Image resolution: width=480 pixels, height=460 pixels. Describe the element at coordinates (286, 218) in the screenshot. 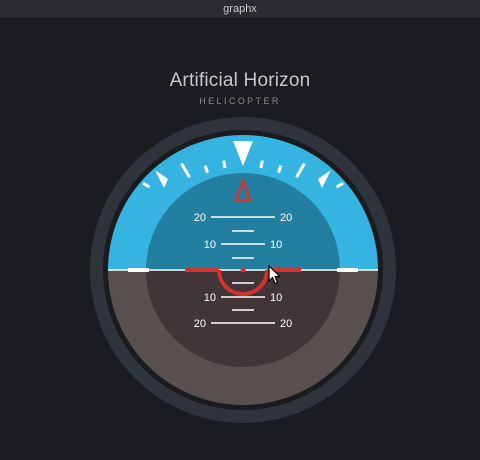

I see `pitch-label-up20-right: 20` at that location.